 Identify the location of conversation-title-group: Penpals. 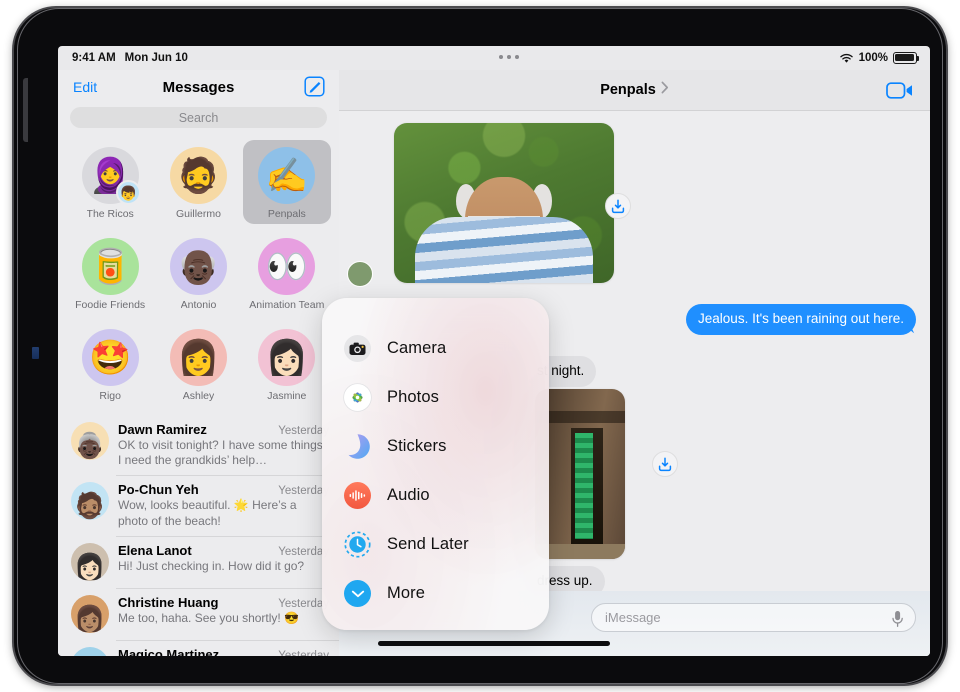
(634, 90).